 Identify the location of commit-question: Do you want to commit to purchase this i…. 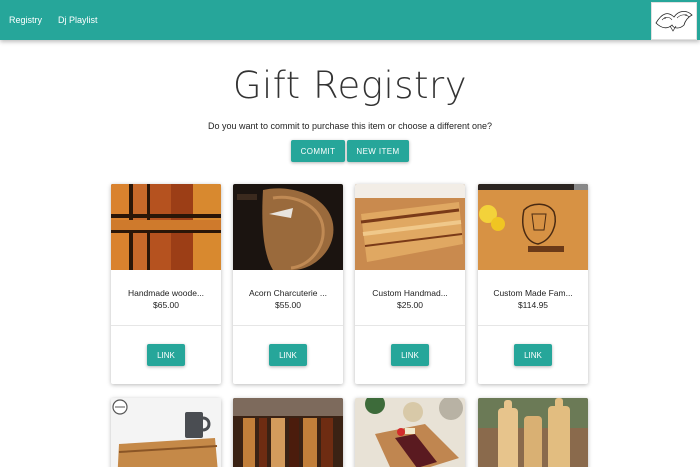
(350, 126).